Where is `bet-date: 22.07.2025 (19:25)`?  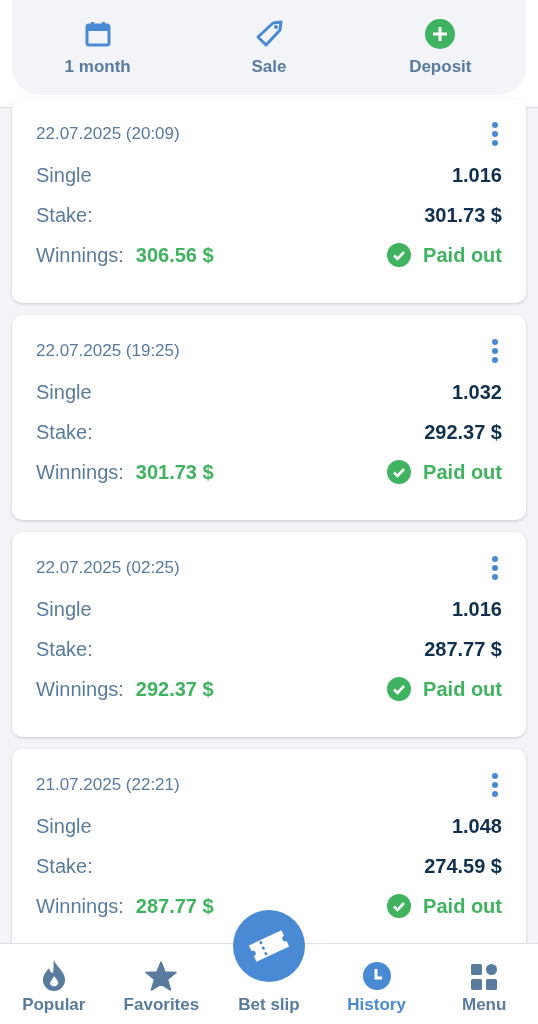
bet-date: 22.07.2025 (19:25) is located at coordinates (108, 351).